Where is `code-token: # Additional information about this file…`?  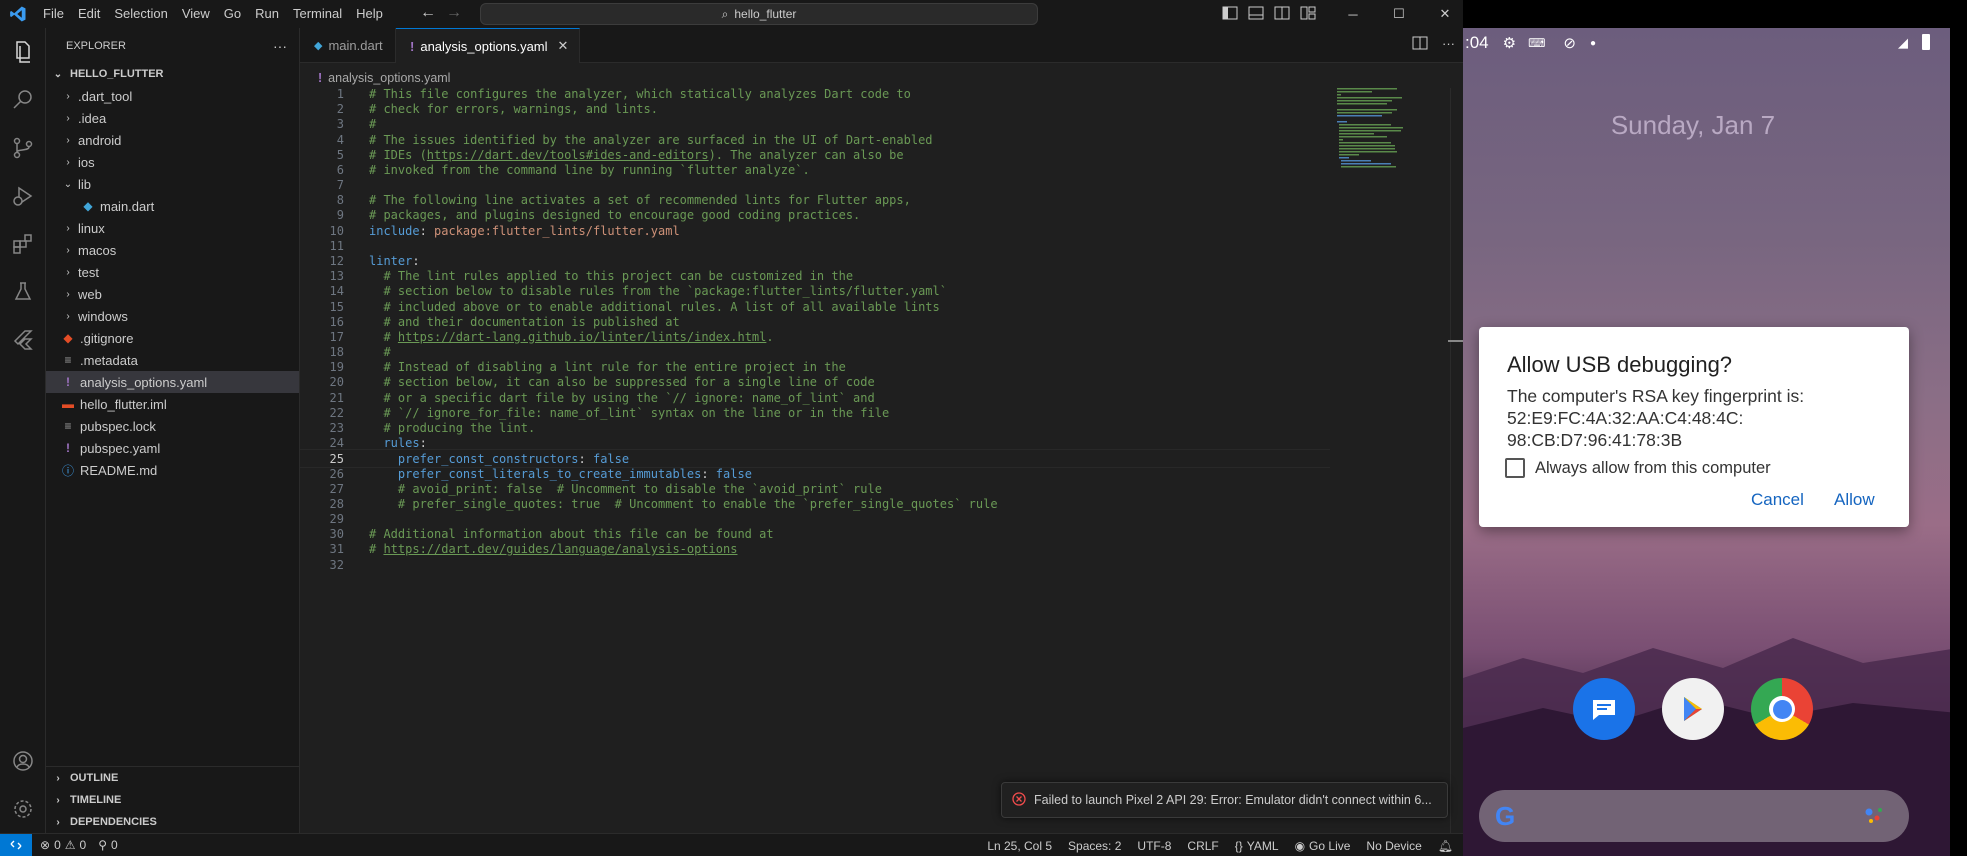
code-token: # Additional information about this file… is located at coordinates (571, 534).